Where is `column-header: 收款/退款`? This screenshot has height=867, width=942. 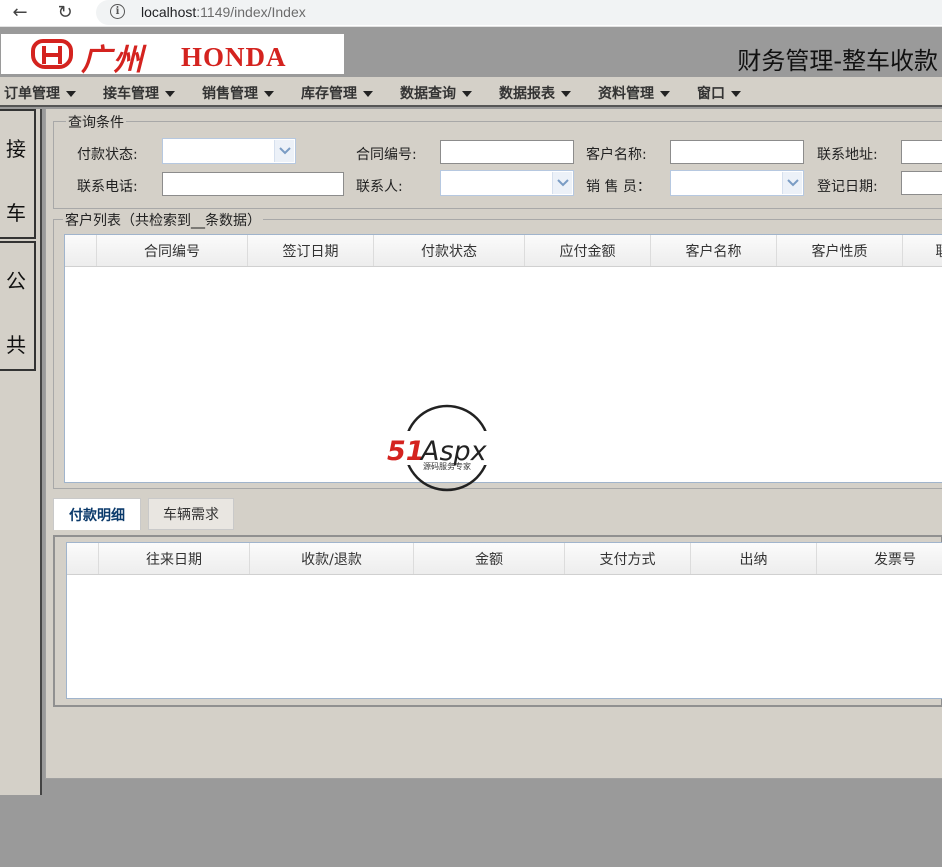 column-header: 收款/退款 is located at coordinates (332, 558).